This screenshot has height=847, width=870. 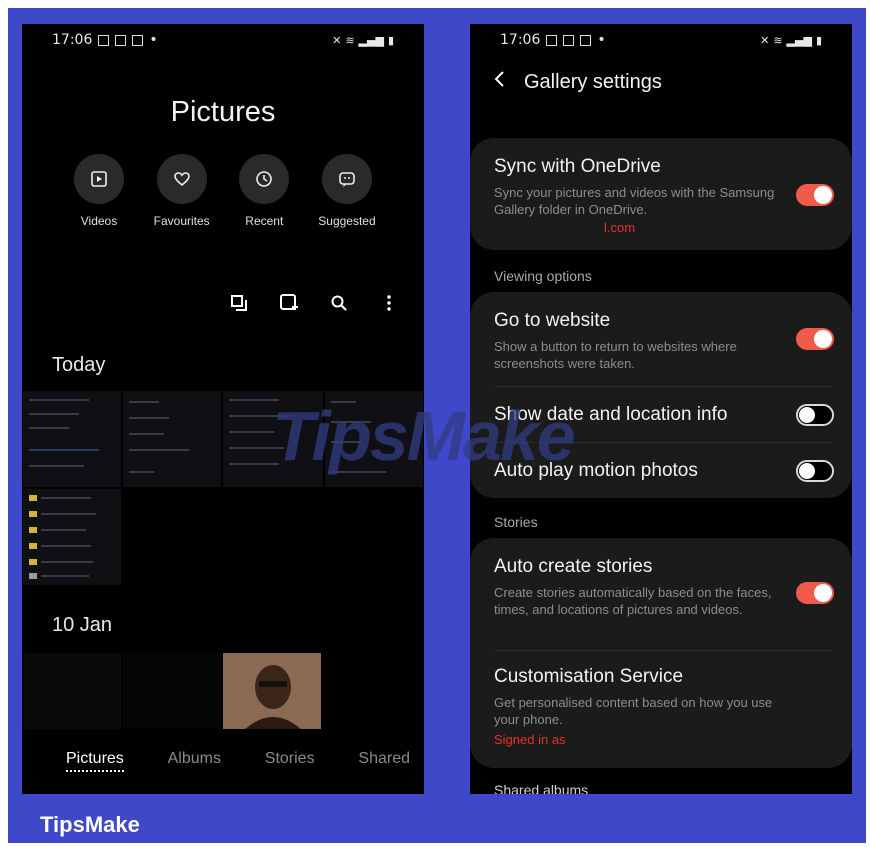 I want to click on tab-pictures: Pictures, so click(x=95, y=761).